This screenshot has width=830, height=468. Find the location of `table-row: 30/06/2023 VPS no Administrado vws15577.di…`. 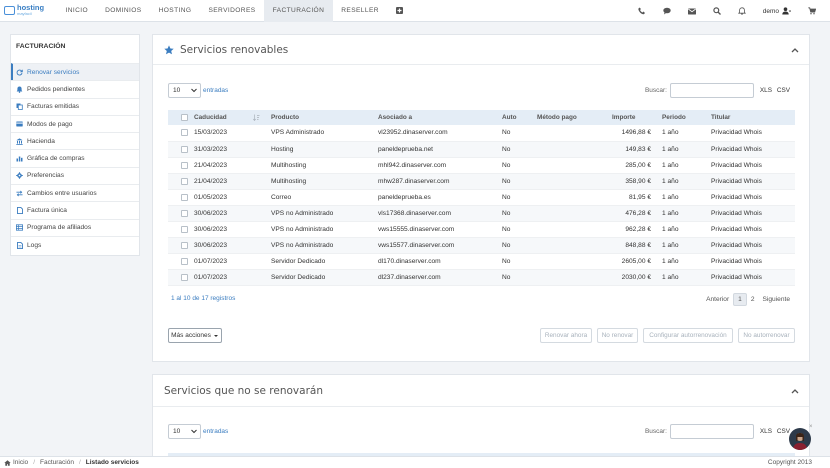

table-row: 30/06/2023 VPS no Administrado vws15577.di… is located at coordinates (481, 245).